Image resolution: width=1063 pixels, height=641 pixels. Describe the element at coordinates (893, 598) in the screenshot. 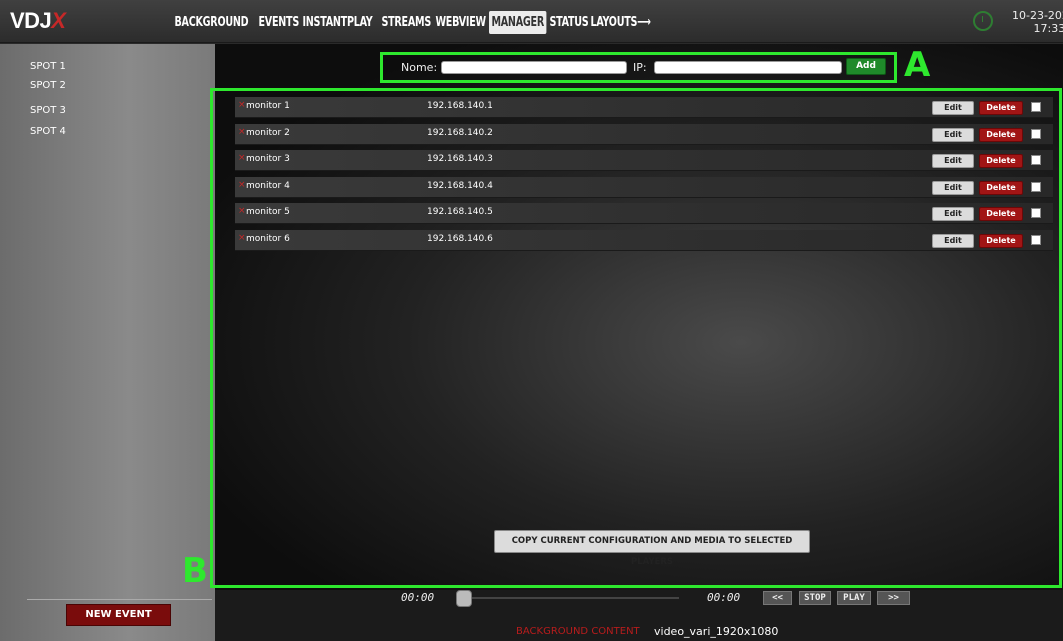

I see `next-button: >>` at that location.